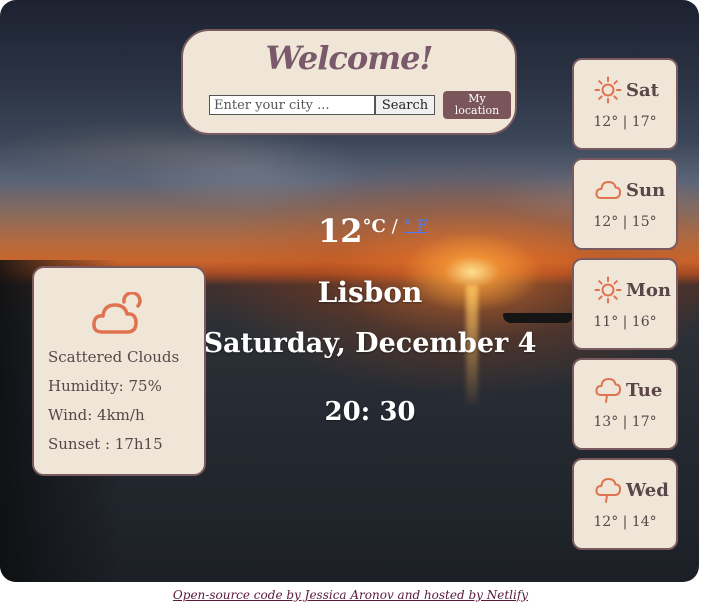 Image resolution: width=701 pixels, height=607 pixels. I want to click on city-name: Lisbon, so click(370, 292).